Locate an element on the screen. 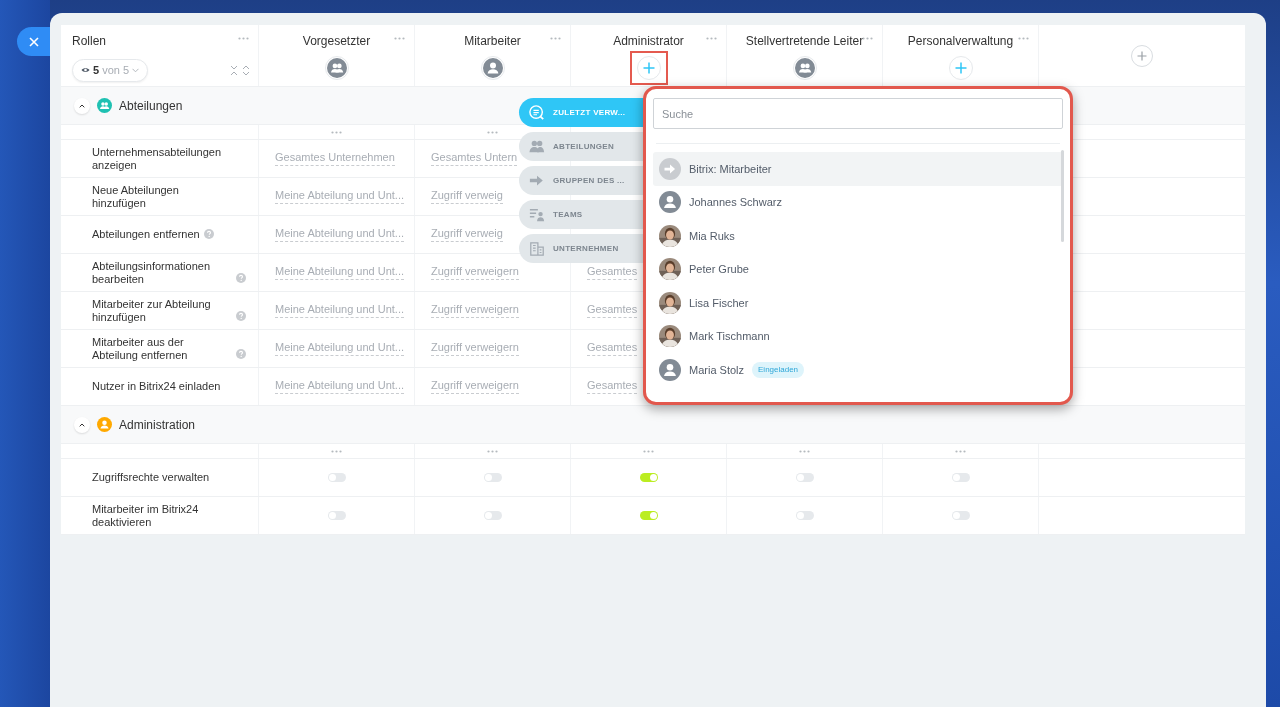  row-label: Unternehmensabteilungen anzeigen is located at coordinates (157, 158).